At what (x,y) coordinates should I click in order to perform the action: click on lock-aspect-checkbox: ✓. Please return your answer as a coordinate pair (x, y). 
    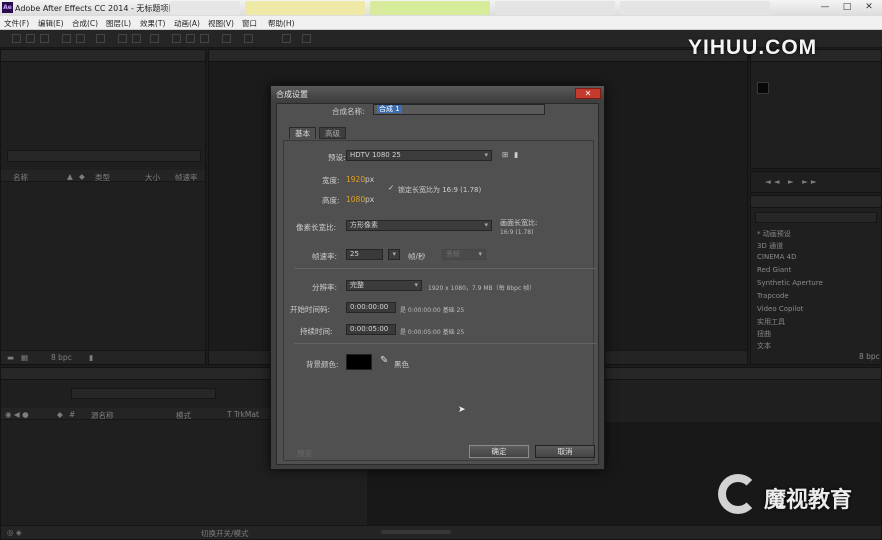
    Looking at the image, I should click on (391, 187).